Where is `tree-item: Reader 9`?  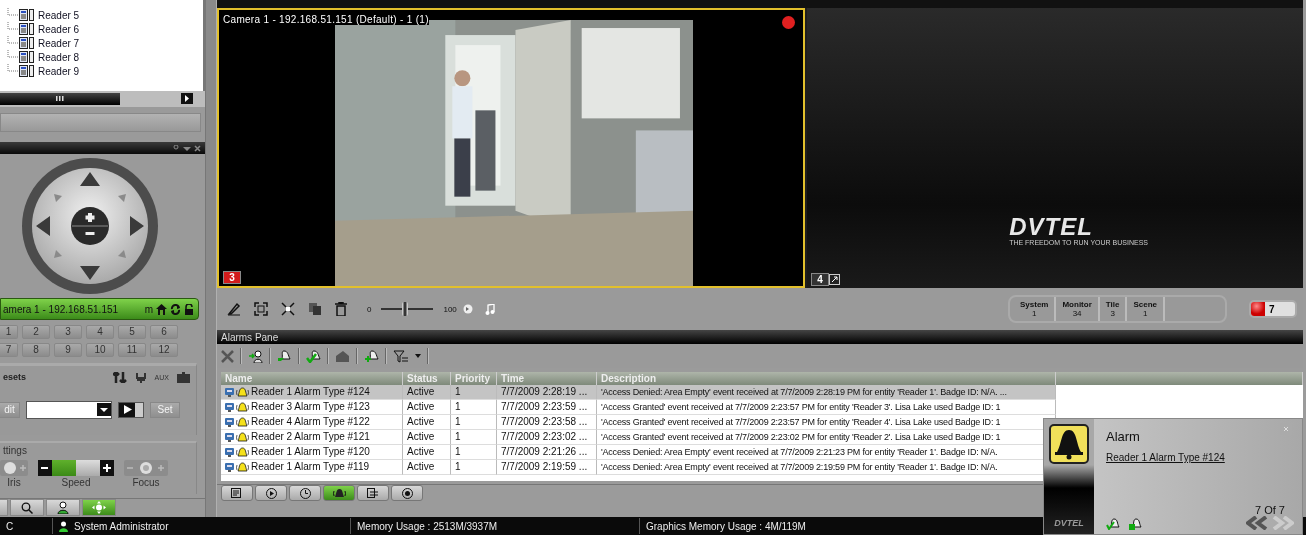 tree-item: Reader 9 is located at coordinates (59, 71).